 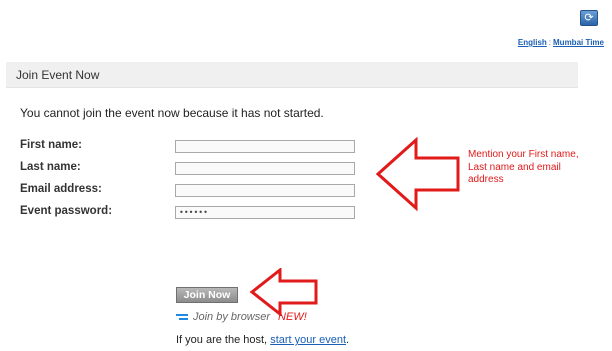 What do you see at coordinates (532, 42) in the screenshot?
I see `language-link: English` at bounding box center [532, 42].